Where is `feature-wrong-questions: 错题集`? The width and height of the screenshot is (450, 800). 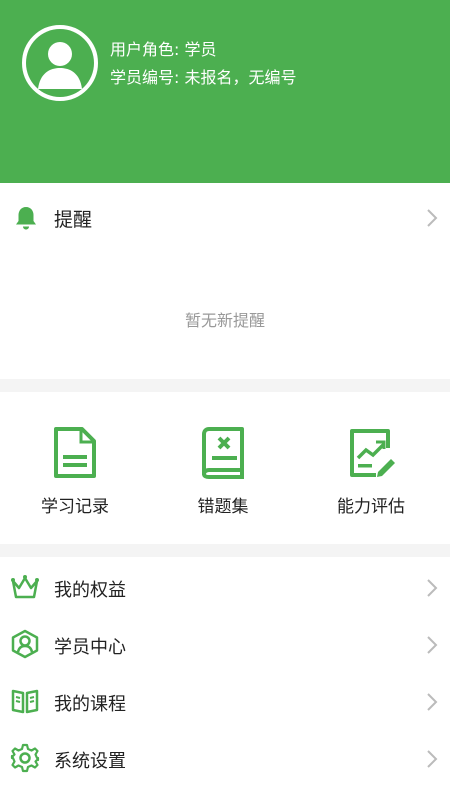
feature-wrong-questions: 错题集 is located at coordinates (223, 481).